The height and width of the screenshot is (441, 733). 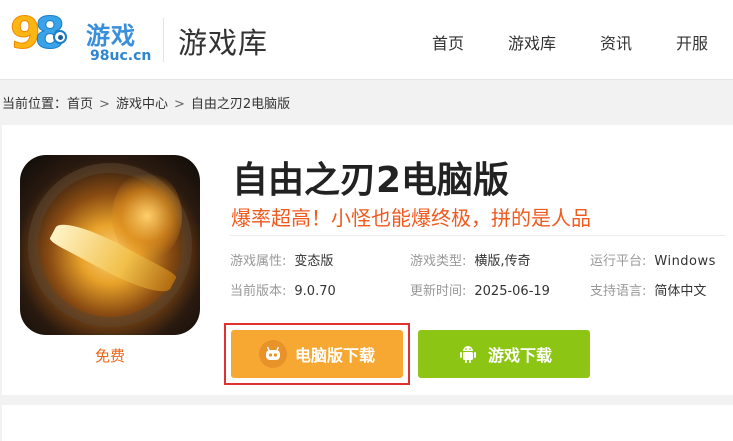 What do you see at coordinates (502, 261) in the screenshot?
I see `meta-value: 横版,传奇` at bounding box center [502, 261].